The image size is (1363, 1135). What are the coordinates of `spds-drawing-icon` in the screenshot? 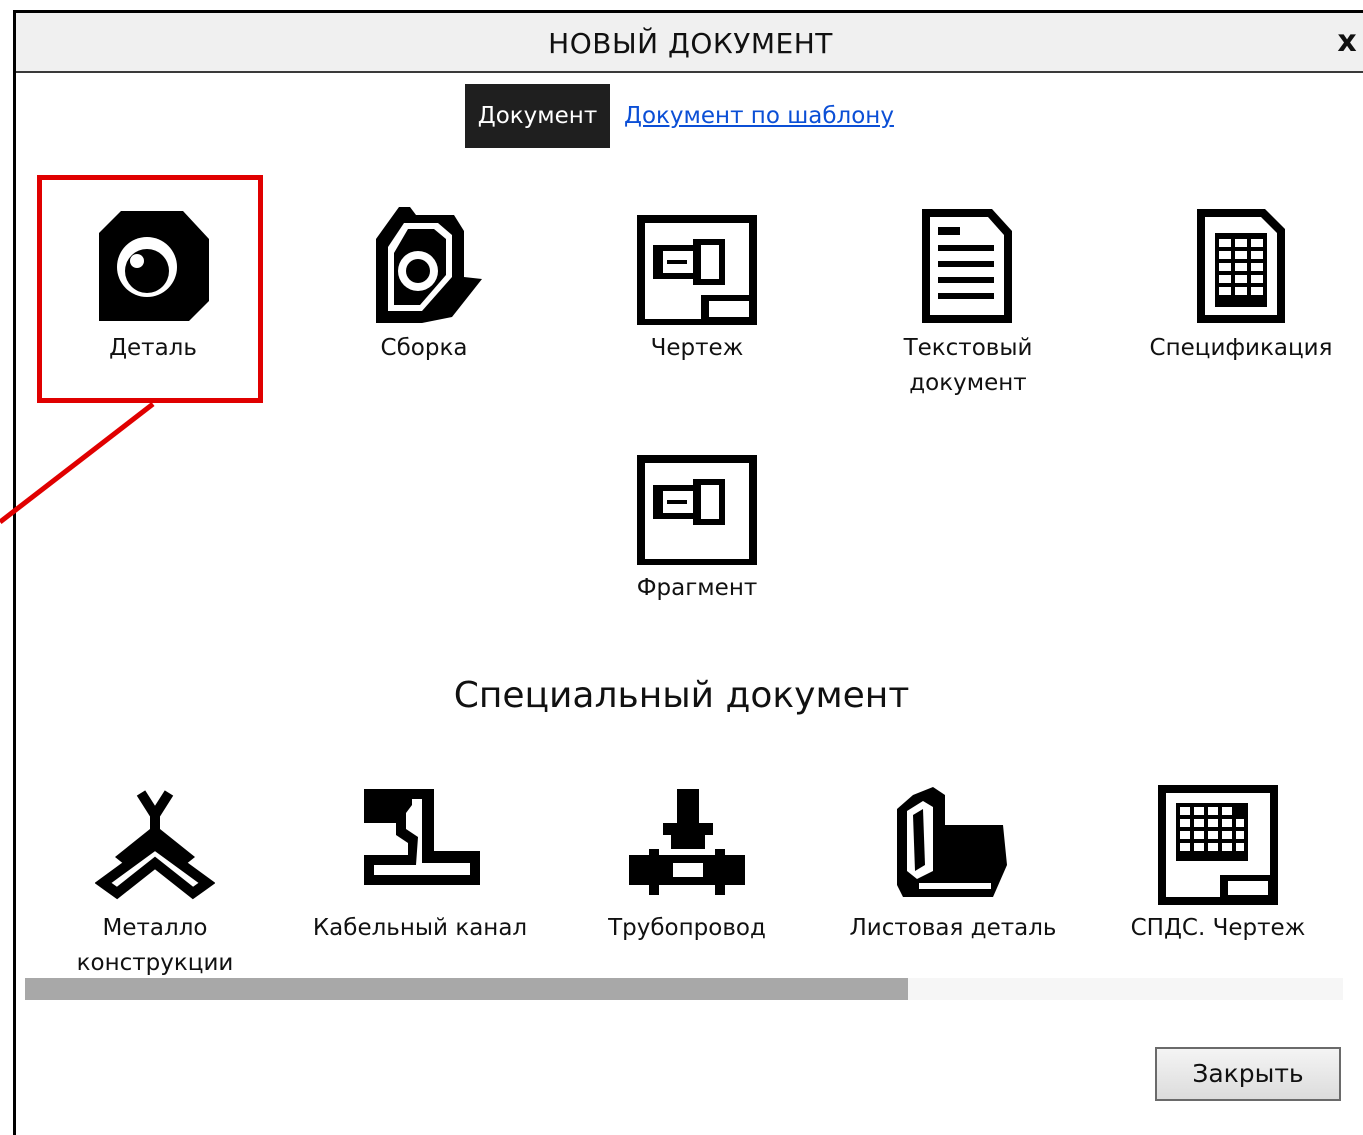 It's located at (1218, 845).